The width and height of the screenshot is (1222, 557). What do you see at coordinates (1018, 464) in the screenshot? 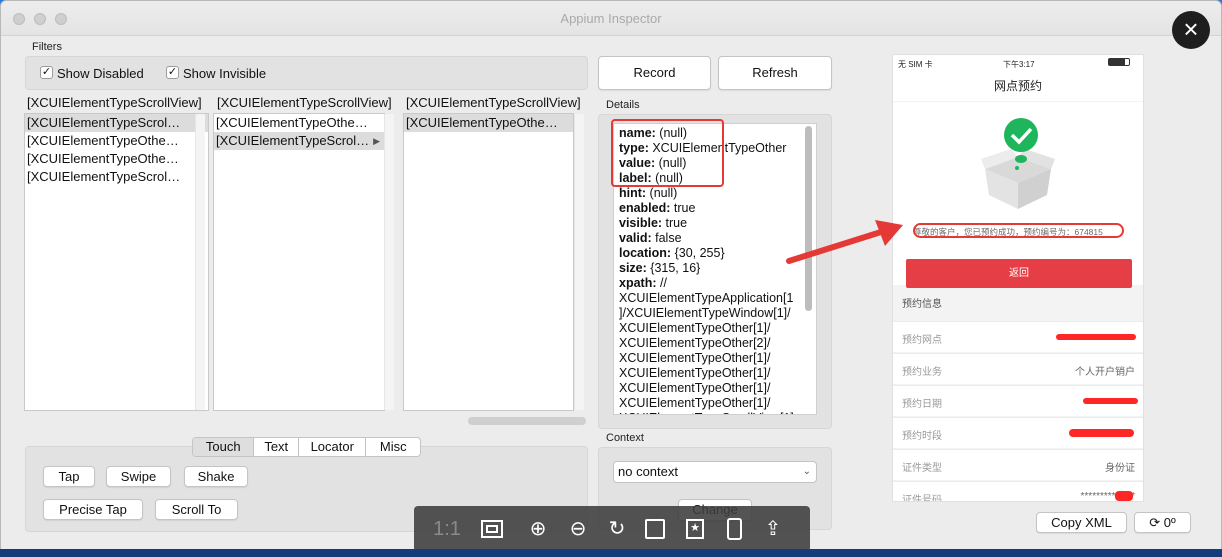
I see `info-row: 证件类型 身份证` at bounding box center [1018, 464].